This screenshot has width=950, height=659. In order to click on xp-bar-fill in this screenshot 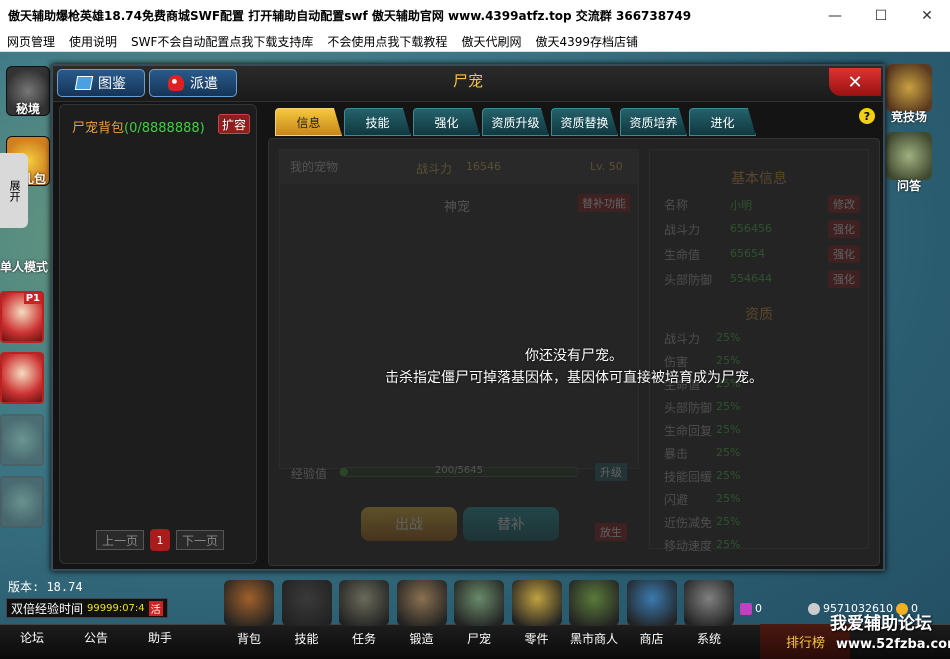, I will do `click(344, 472)`.